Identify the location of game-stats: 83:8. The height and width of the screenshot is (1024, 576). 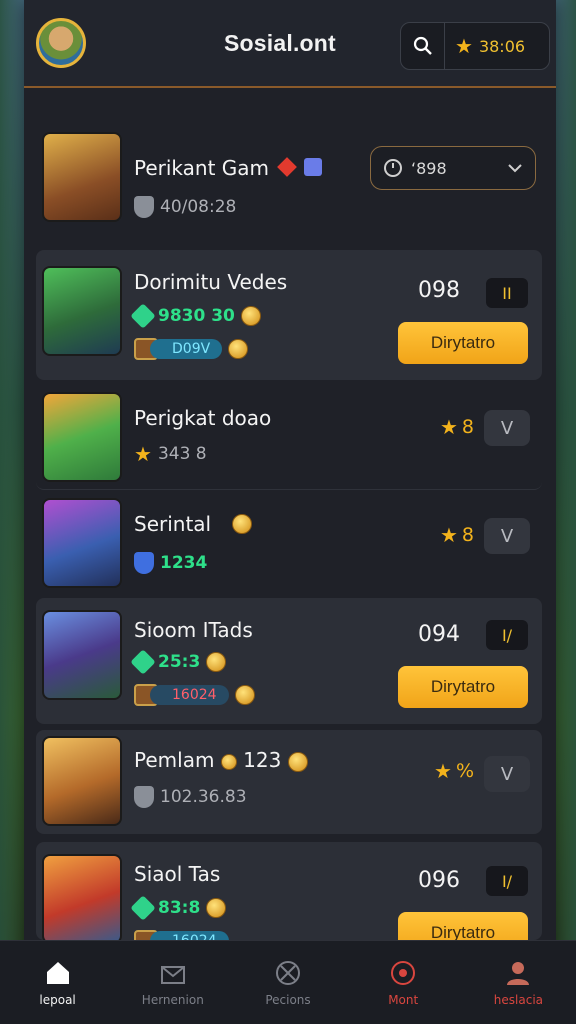
(178, 908).